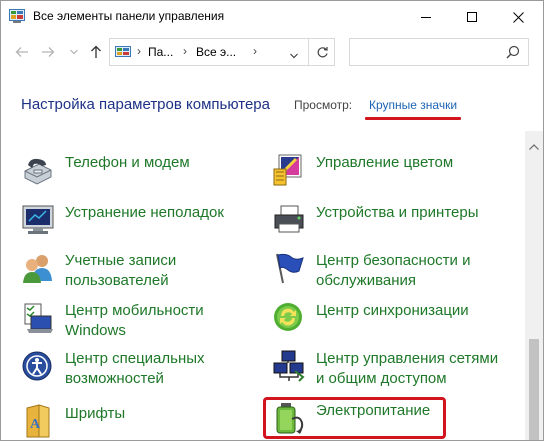 Image resolution: width=544 pixels, height=441 pixels. What do you see at coordinates (135, 368) in the screenshot?
I see `item-label: Центр специальных возможностей` at bounding box center [135, 368].